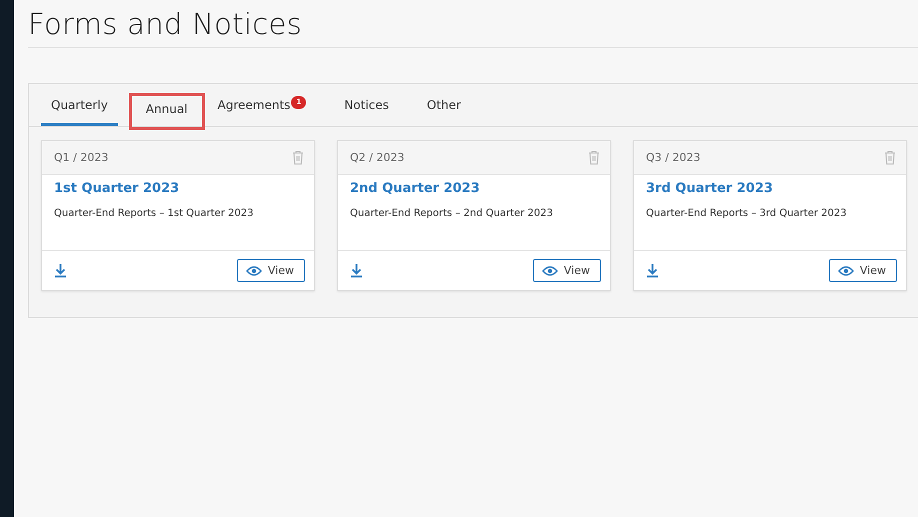 The width and height of the screenshot is (918, 517). What do you see at coordinates (167, 111) in the screenshot?
I see `tab: Annual` at bounding box center [167, 111].